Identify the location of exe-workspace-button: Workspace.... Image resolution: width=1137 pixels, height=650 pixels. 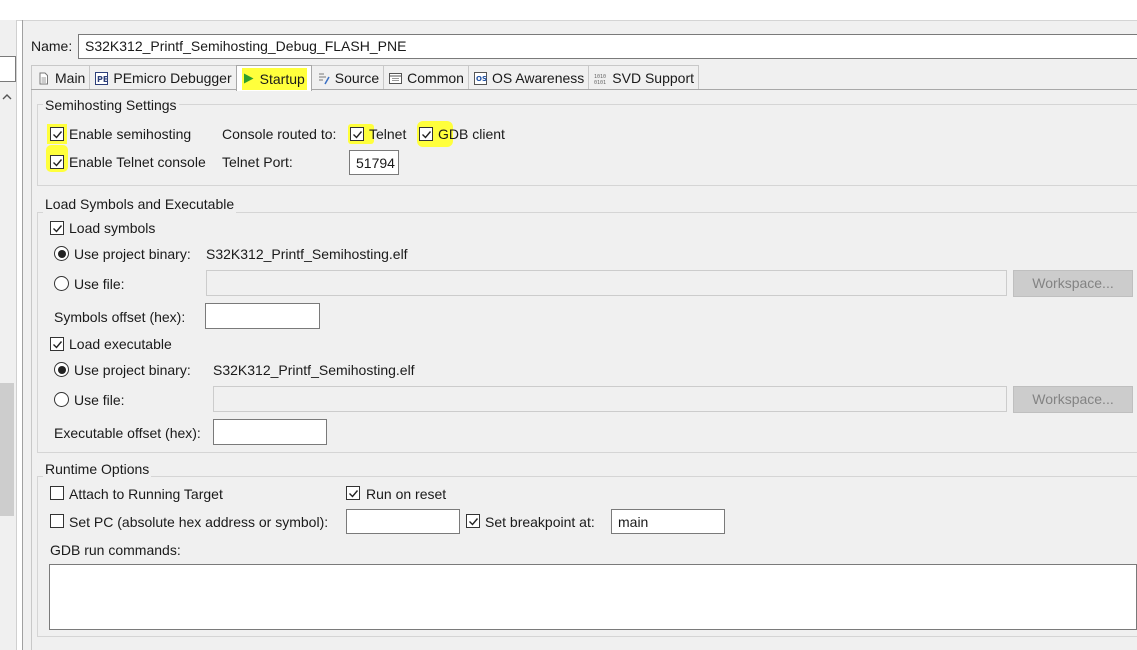
(1073, 399).